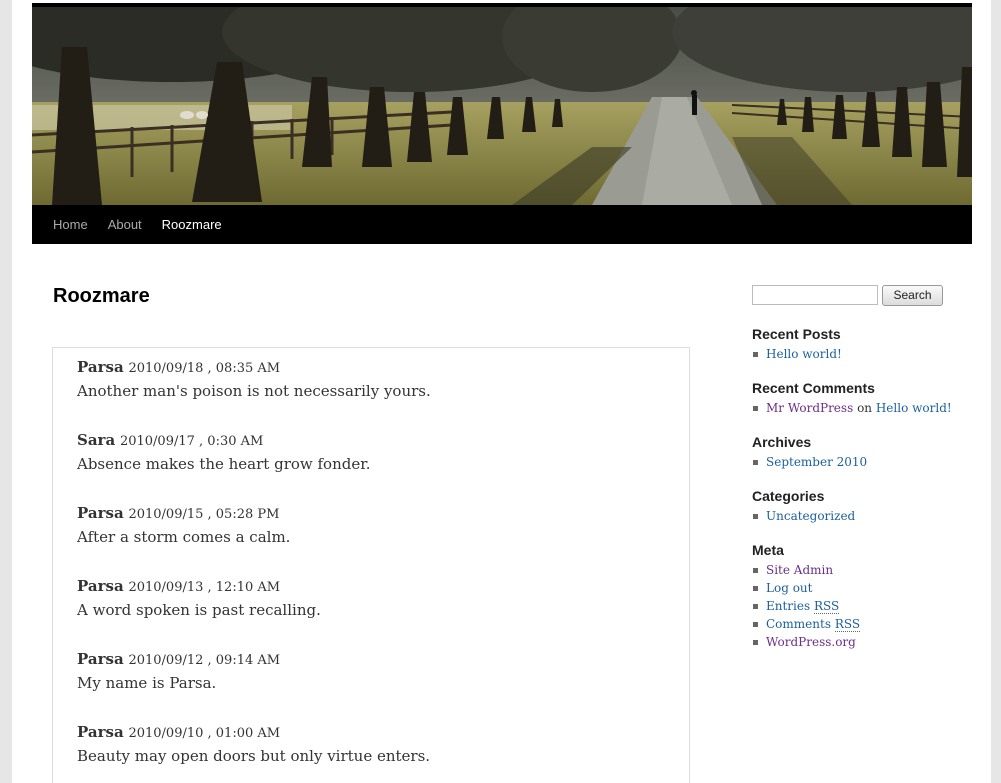 This screenshot has width=1001, height=783. I want to click on list-item: Comments RSS, so click(806, 624).